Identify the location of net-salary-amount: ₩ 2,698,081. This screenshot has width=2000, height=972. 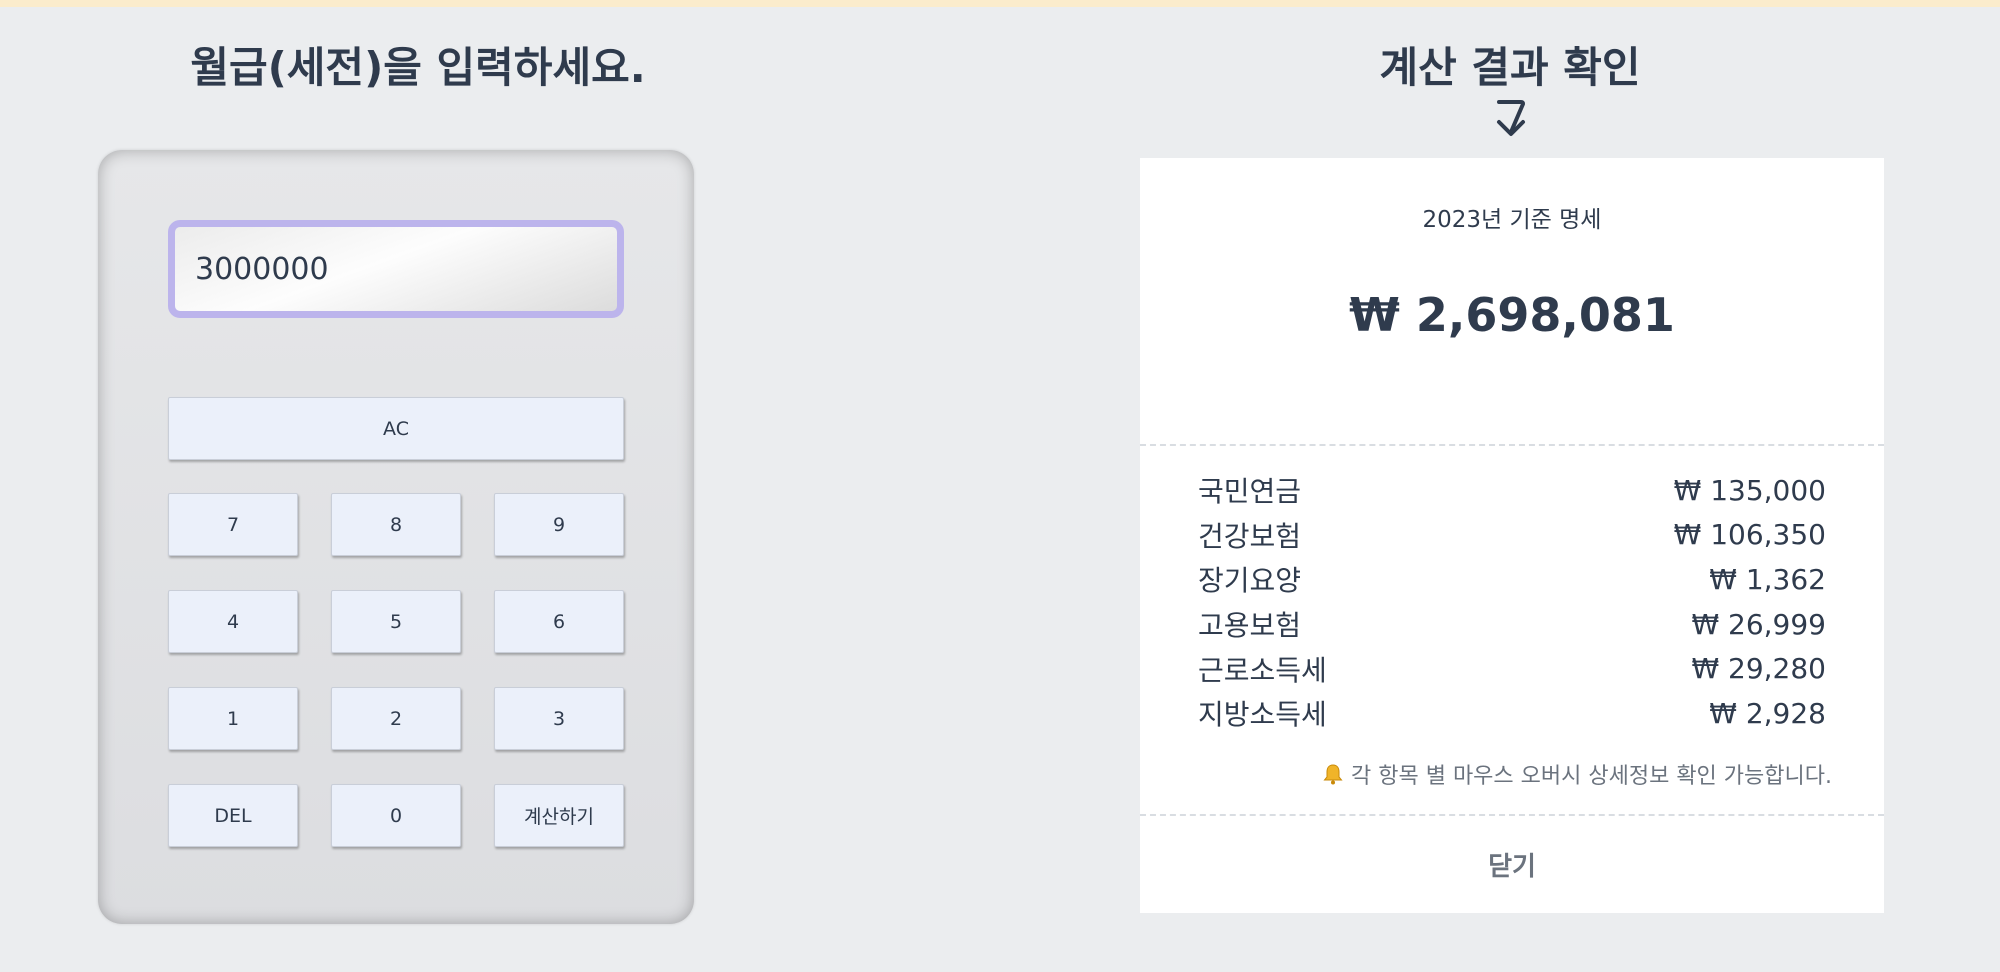
(1512, 315).